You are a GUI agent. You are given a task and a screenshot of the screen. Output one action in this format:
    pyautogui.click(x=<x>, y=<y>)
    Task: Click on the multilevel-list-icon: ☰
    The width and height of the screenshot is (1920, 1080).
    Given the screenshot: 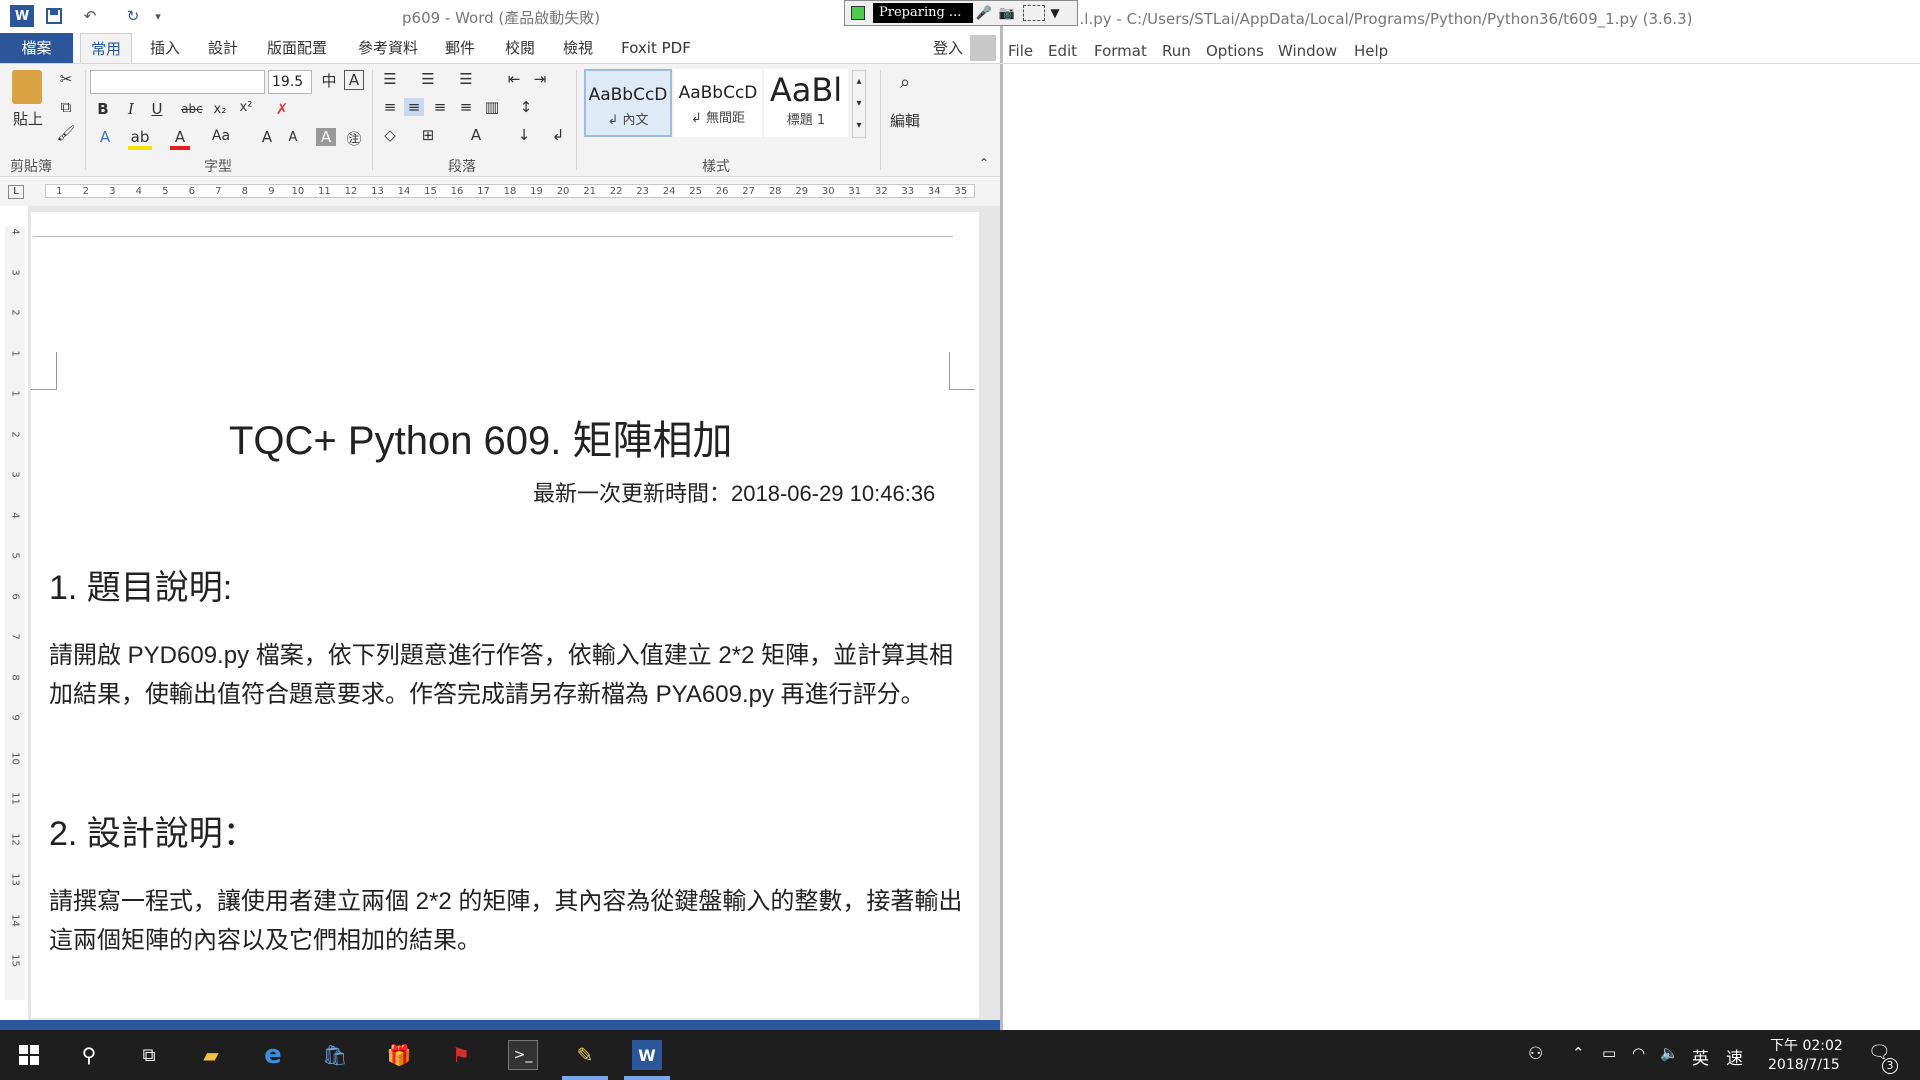 What is the action you would take?
    pyautogui.click(x=466, y=79)
    